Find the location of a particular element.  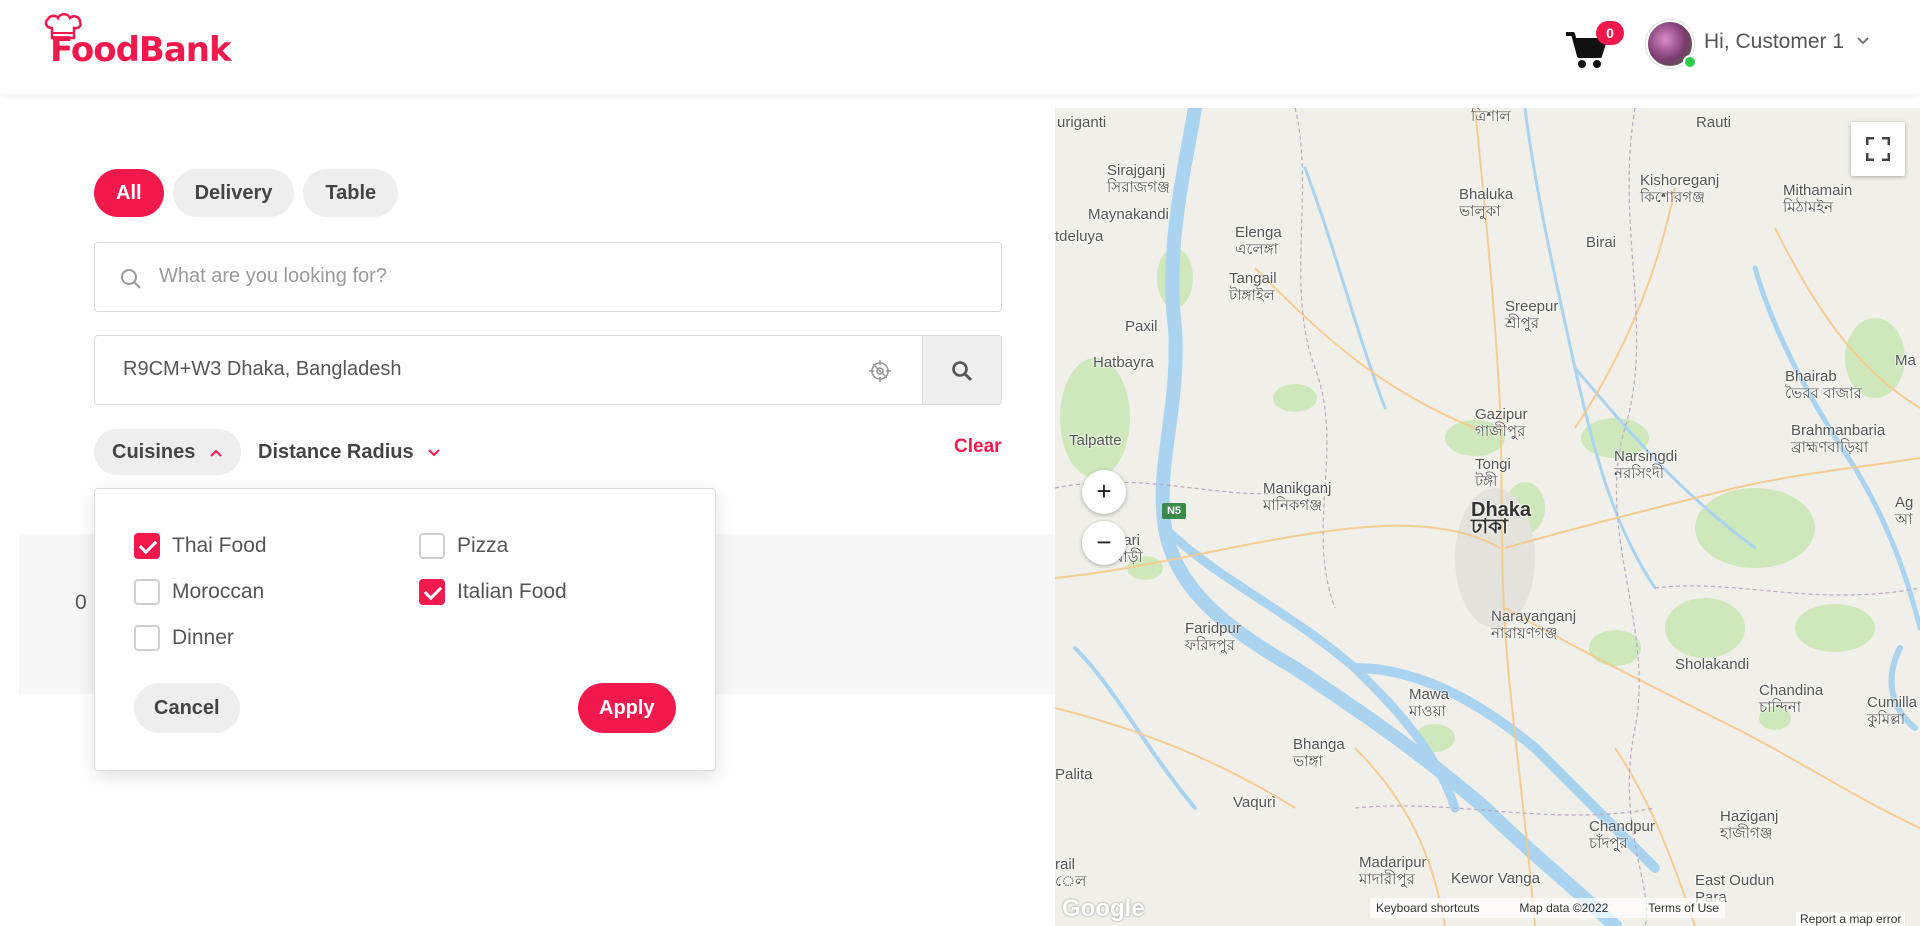

map-place-label: Ag আ is located at coordinates (1904, 511).